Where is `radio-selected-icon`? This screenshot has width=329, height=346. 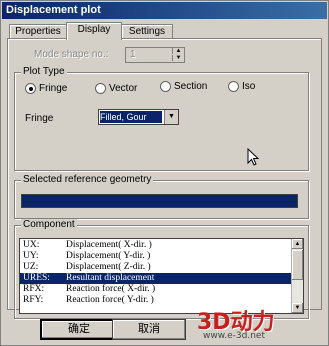 radio-selected-icon is located at coordinates (30, 88).